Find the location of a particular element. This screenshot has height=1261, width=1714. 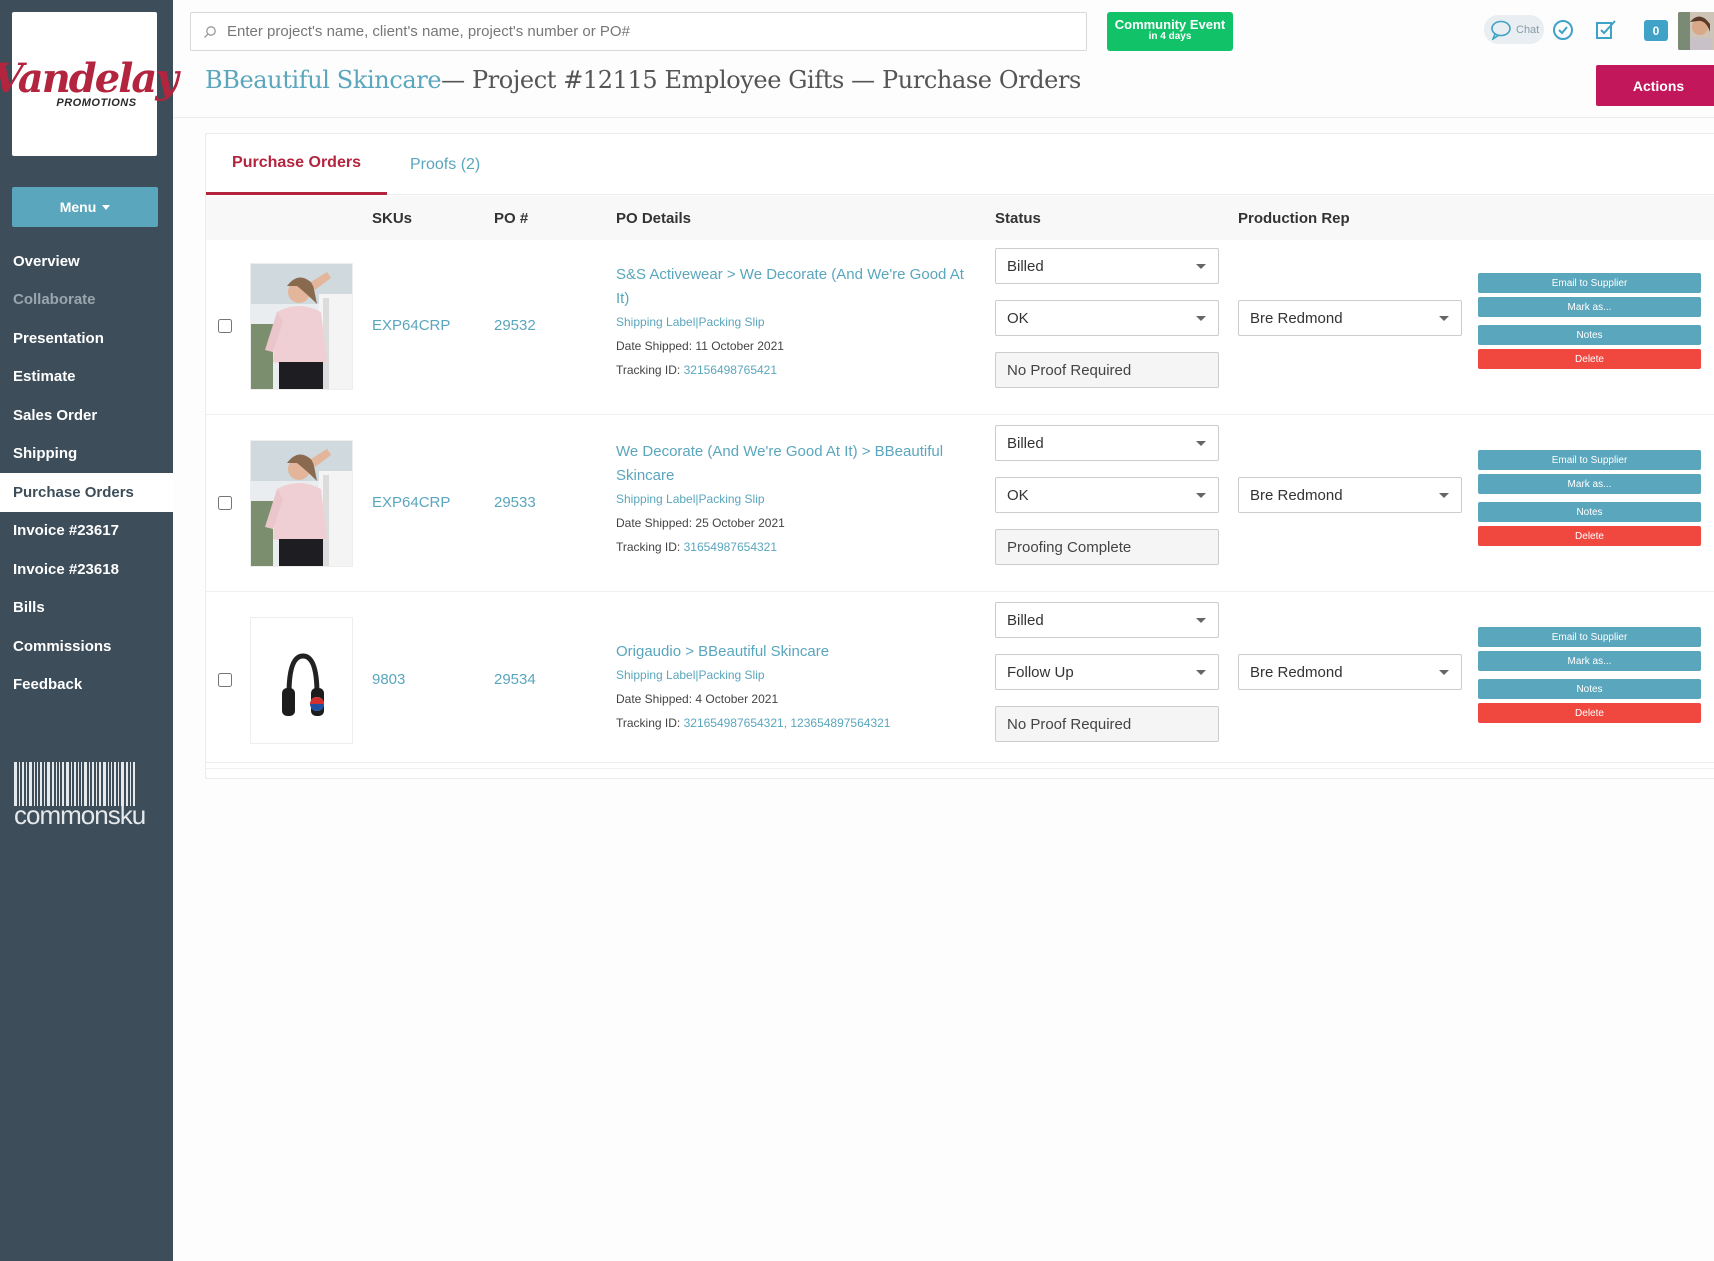

tracking-id-link: 31654987654321 is located at coordinates (730, 547).